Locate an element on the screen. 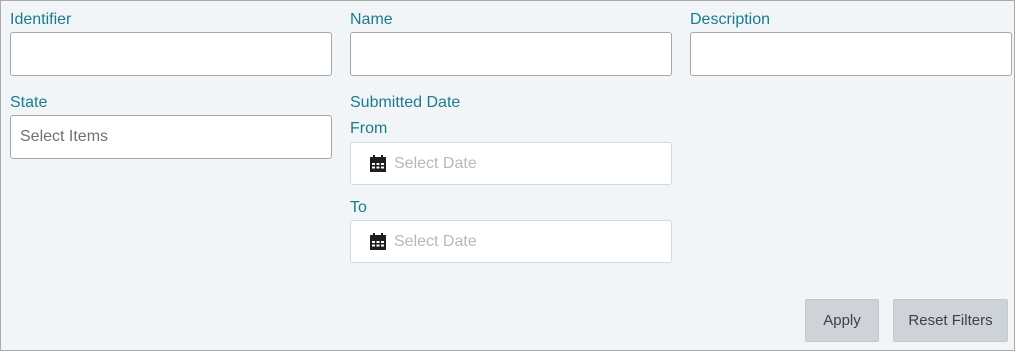  from-date-input is located at coordinates (519, 163).